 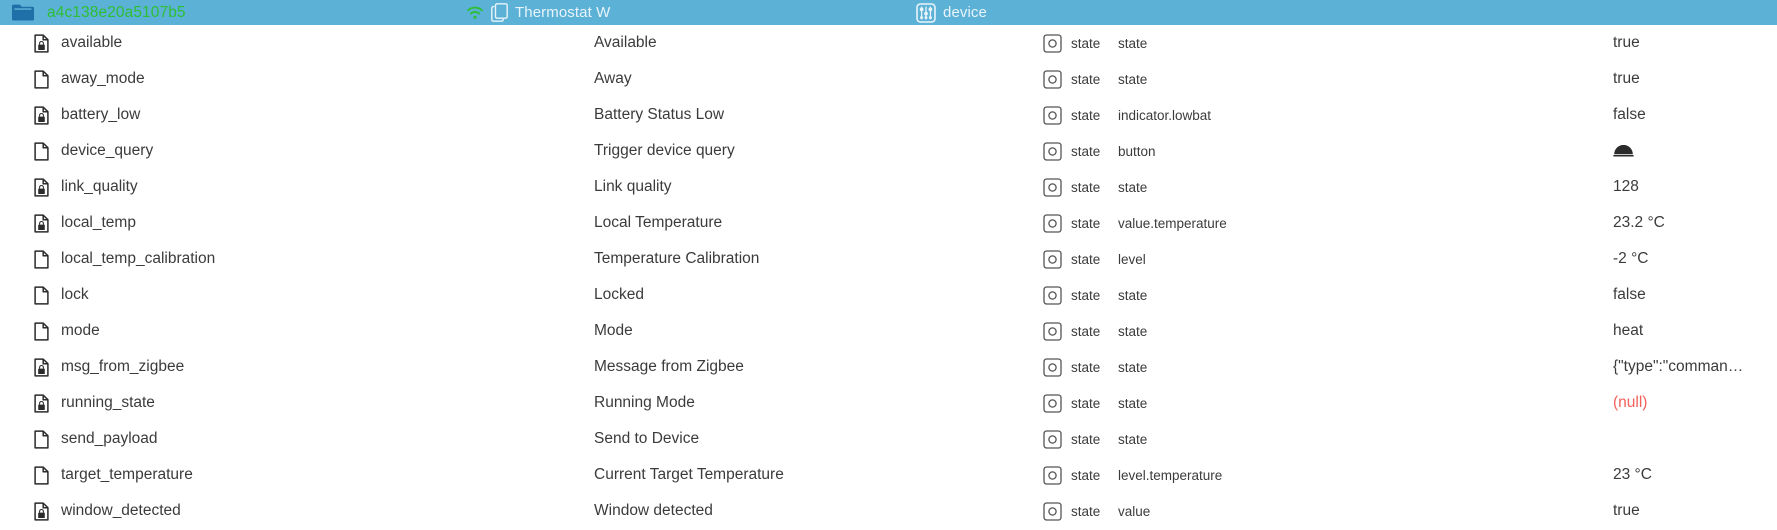 I want to click on row-name: Trigger device query, so click(x=664, y=150).